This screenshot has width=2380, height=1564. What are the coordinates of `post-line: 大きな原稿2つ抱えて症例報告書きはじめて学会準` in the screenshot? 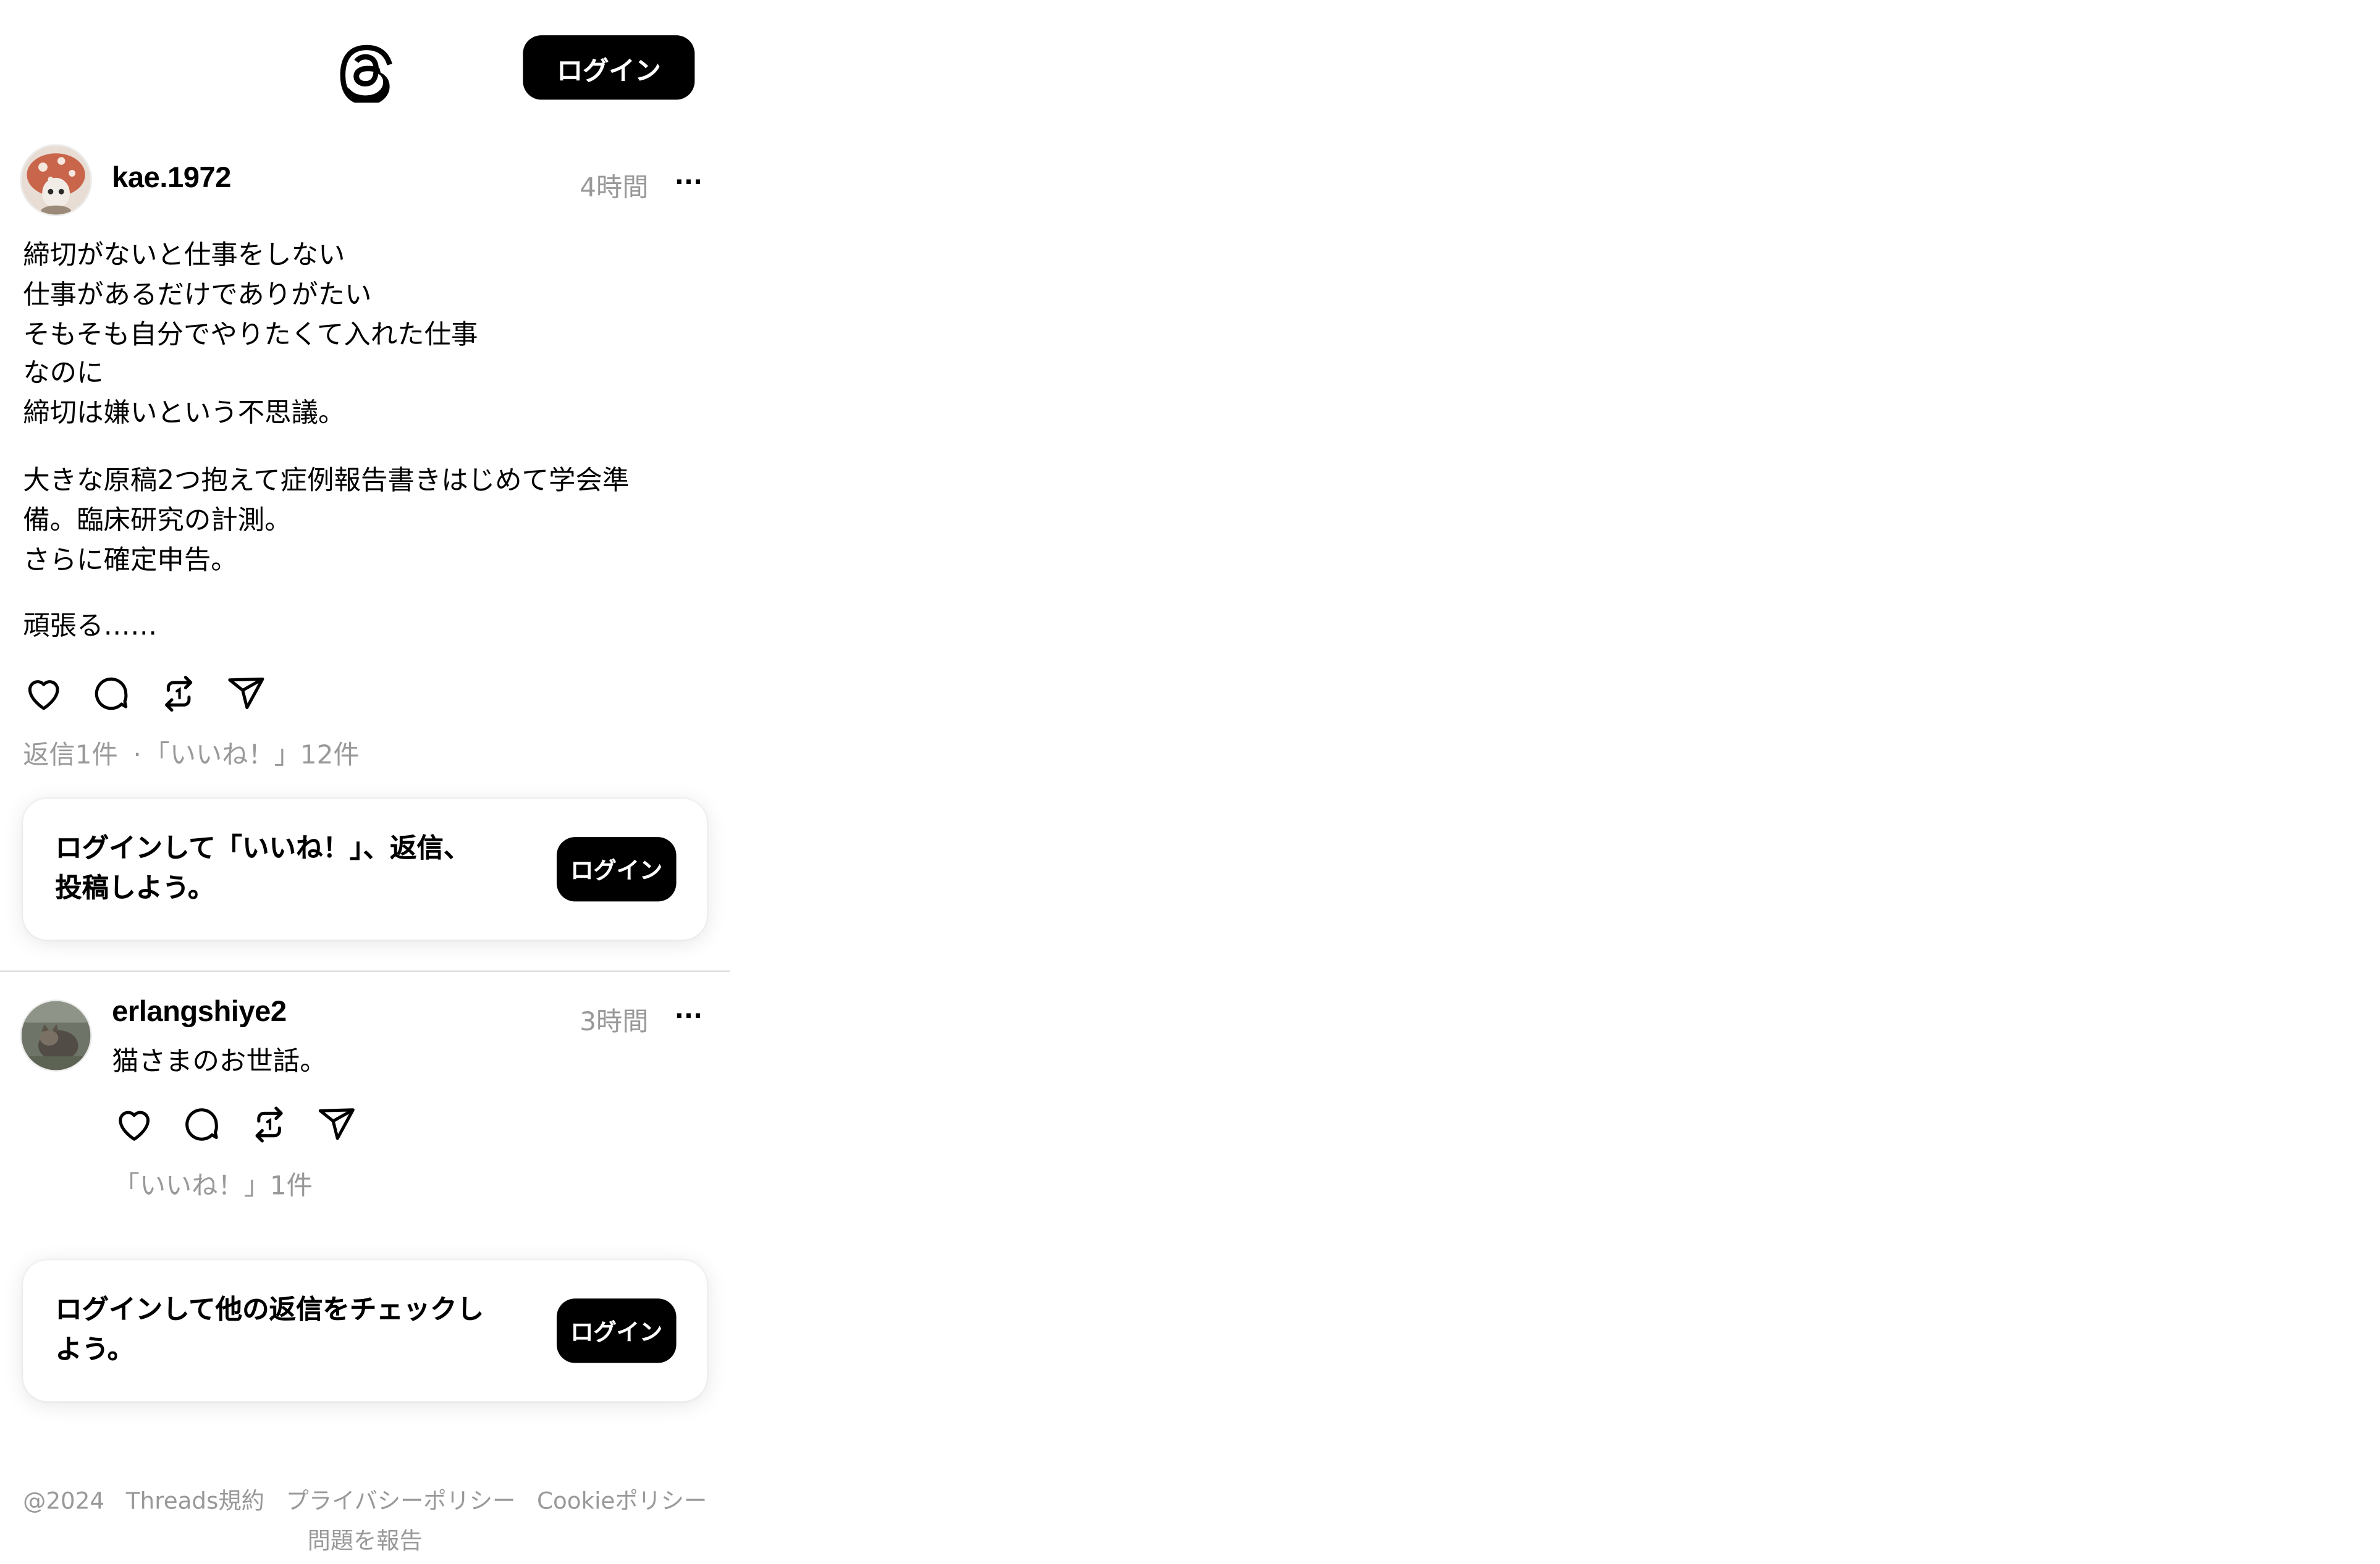 It's located at (326, 481).